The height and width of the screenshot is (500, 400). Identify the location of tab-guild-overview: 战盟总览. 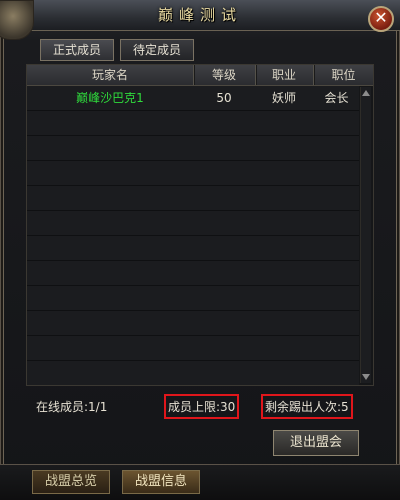
(71, 482).